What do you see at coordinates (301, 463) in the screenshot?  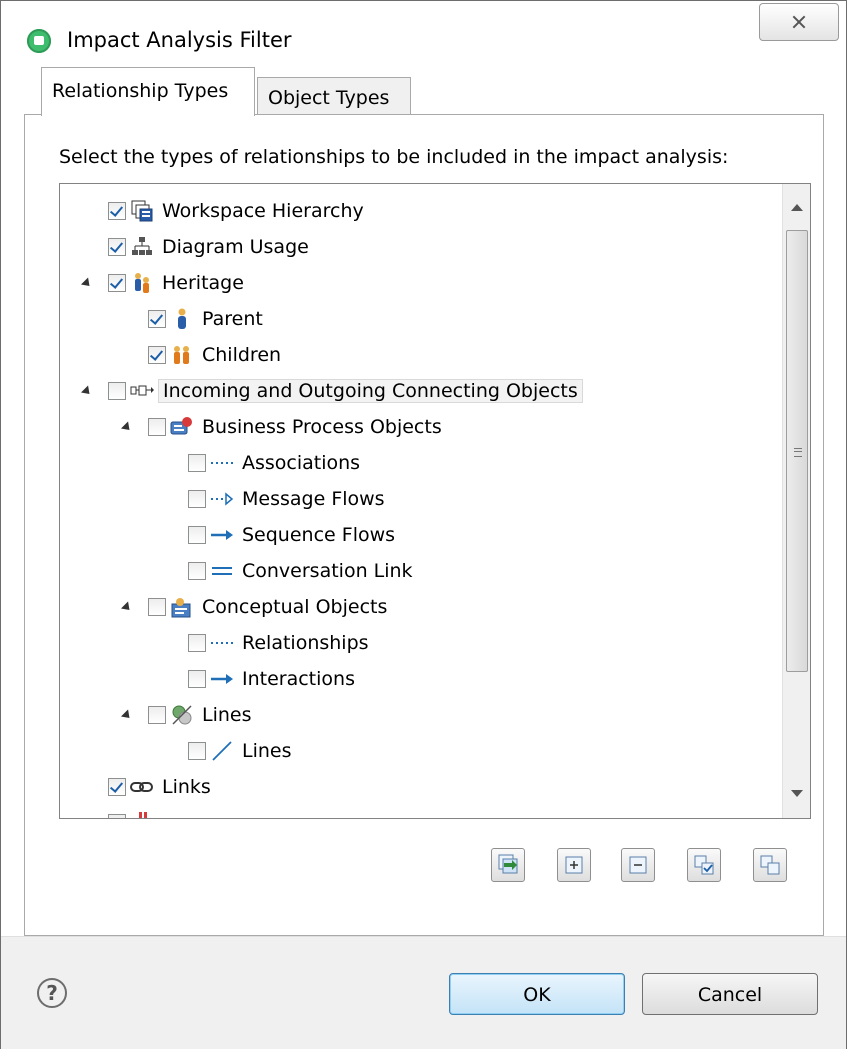 I see `tree-item-label: Associations` at bounding box center [301, 463].